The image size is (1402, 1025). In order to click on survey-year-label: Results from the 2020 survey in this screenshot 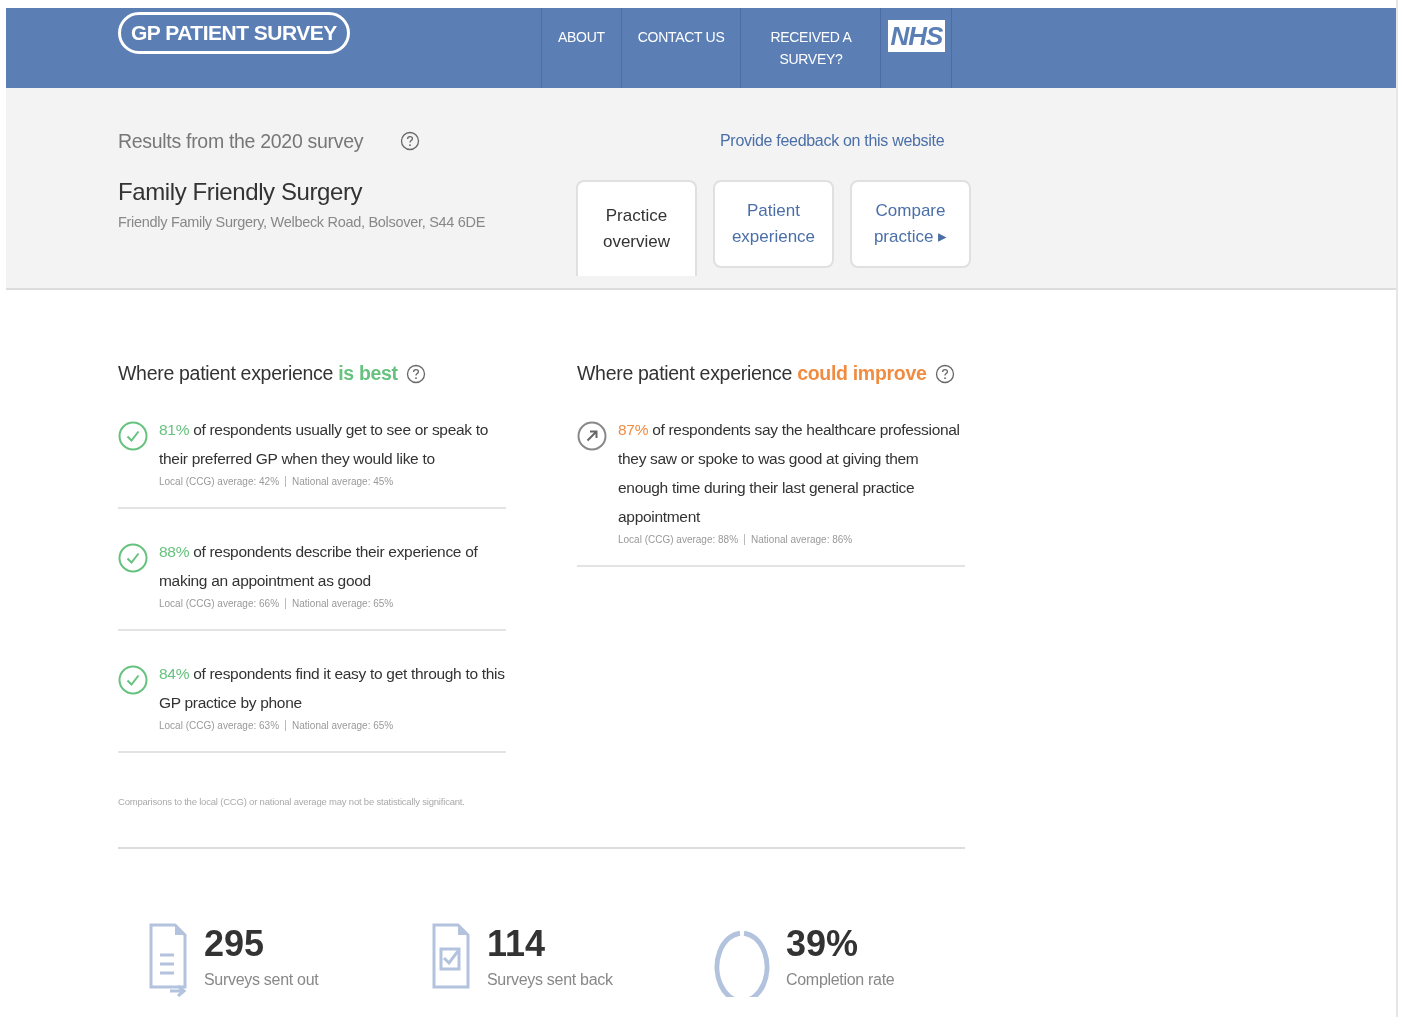, I will do `click(241, 141)`.